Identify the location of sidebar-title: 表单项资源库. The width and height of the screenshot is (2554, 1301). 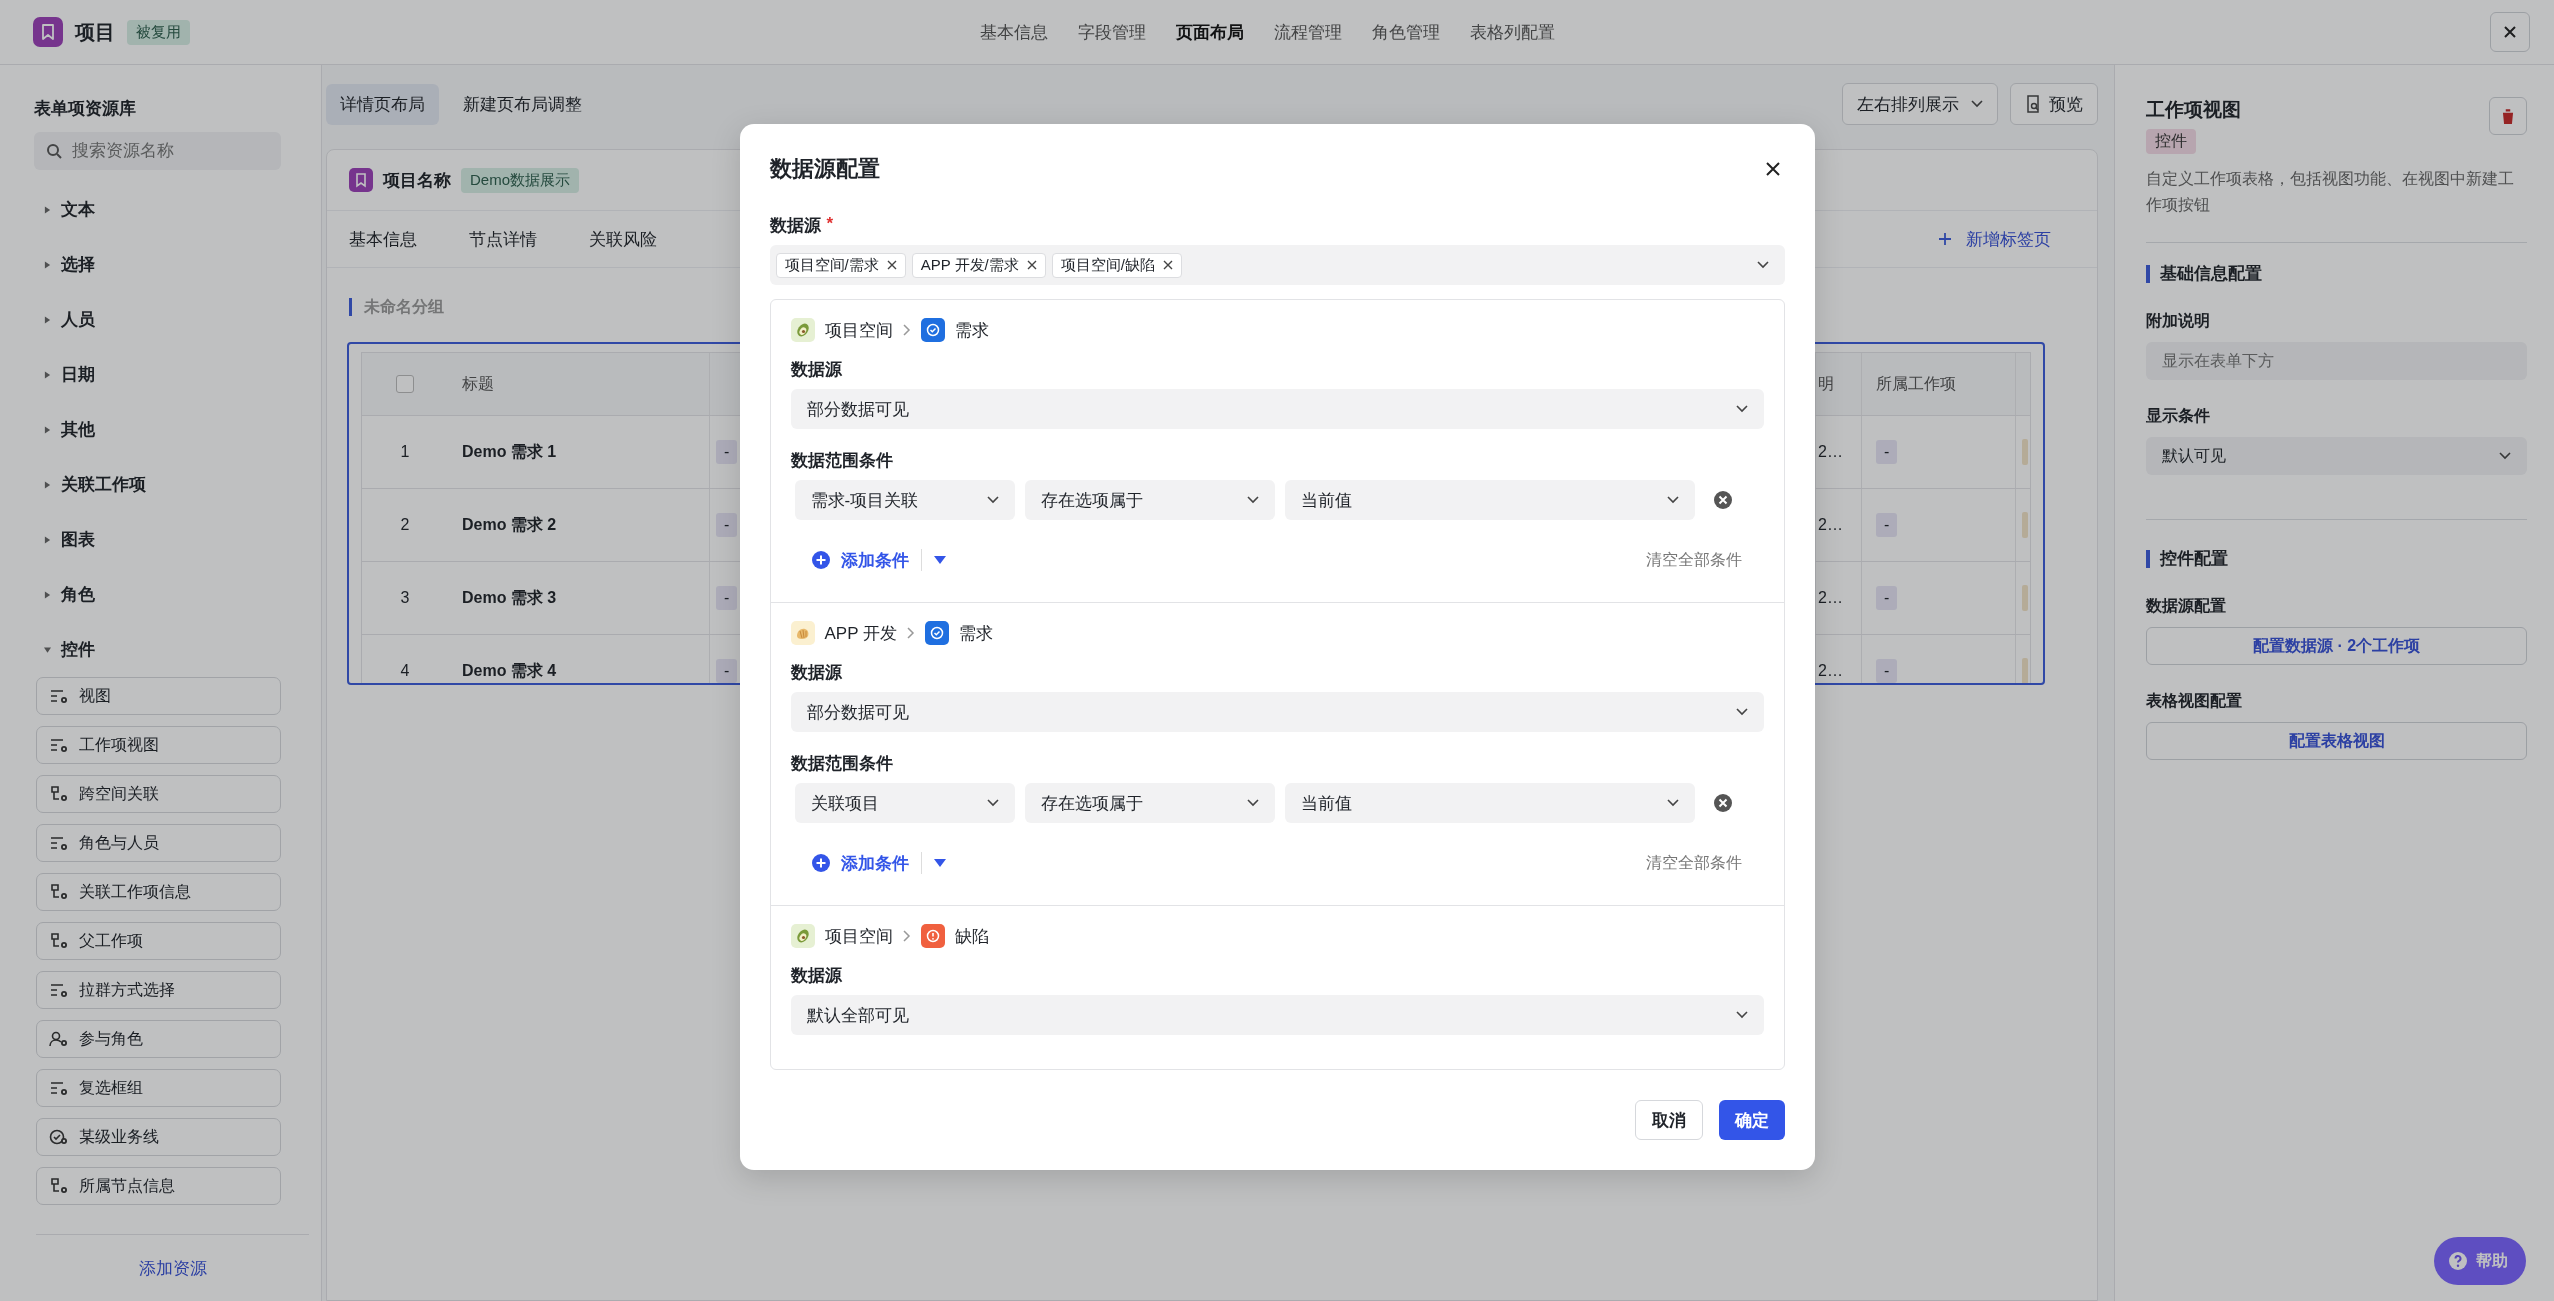
(85, 109).